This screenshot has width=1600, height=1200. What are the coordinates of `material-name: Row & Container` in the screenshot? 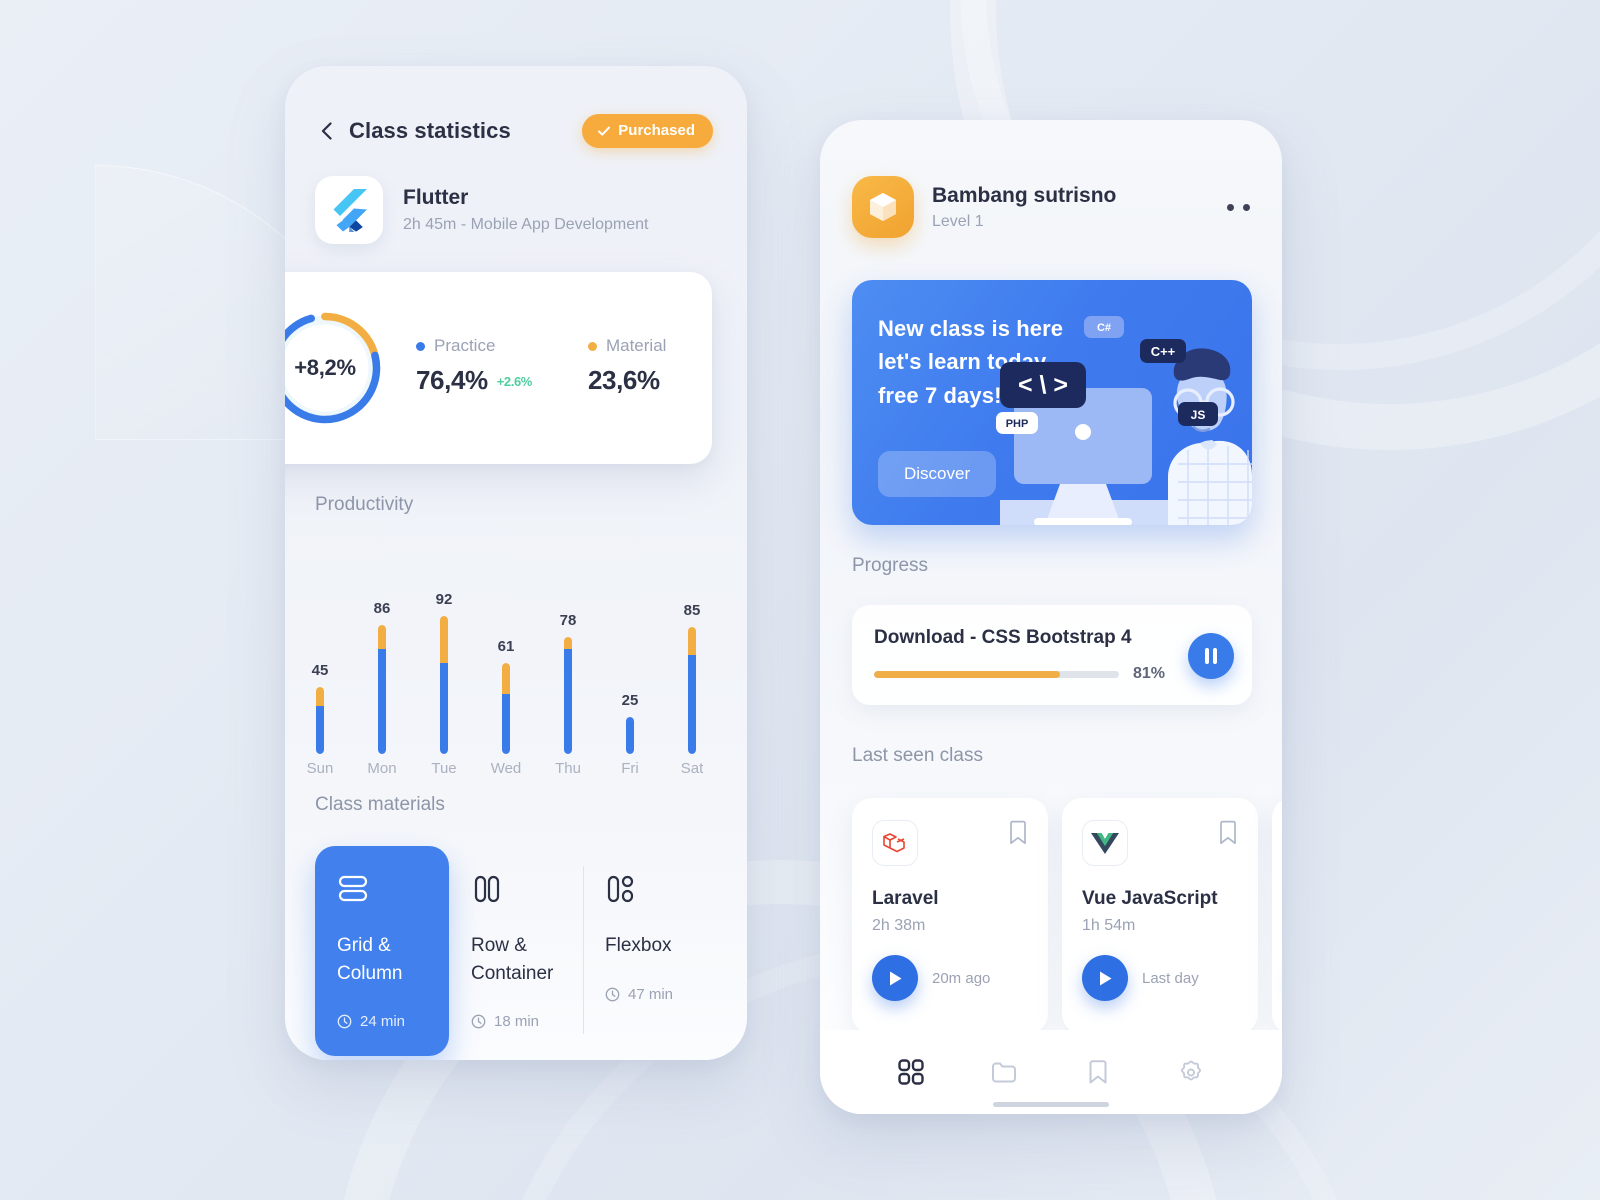 It's located at (512, 959).